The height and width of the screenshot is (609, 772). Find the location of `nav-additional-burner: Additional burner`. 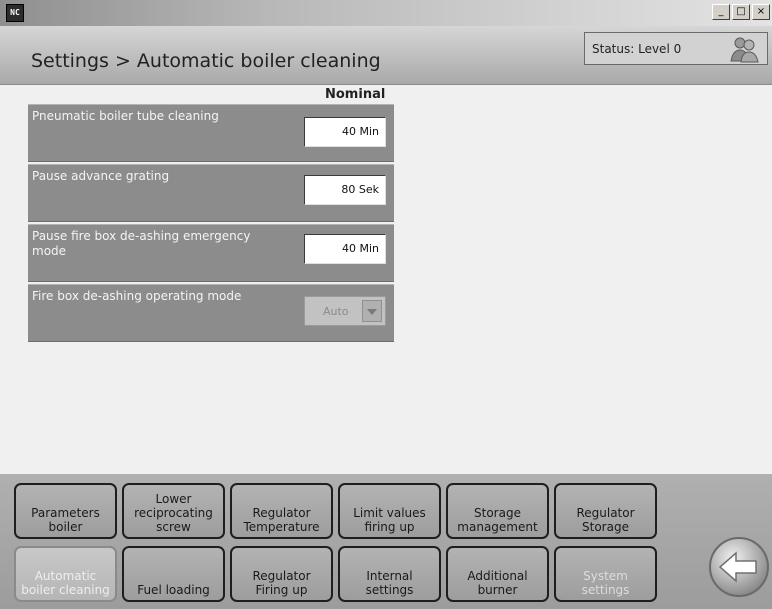

nav-additional-burner: Additional burner is located at coordinates (497, 574).